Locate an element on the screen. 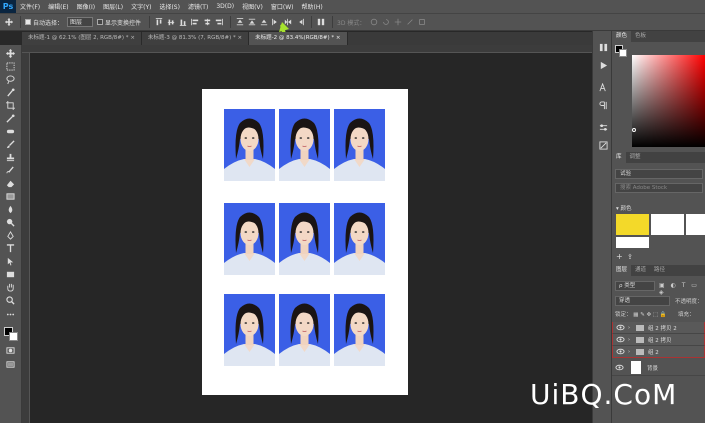  menu-edit: 编辑(E) is located at coordinates (58, 6).